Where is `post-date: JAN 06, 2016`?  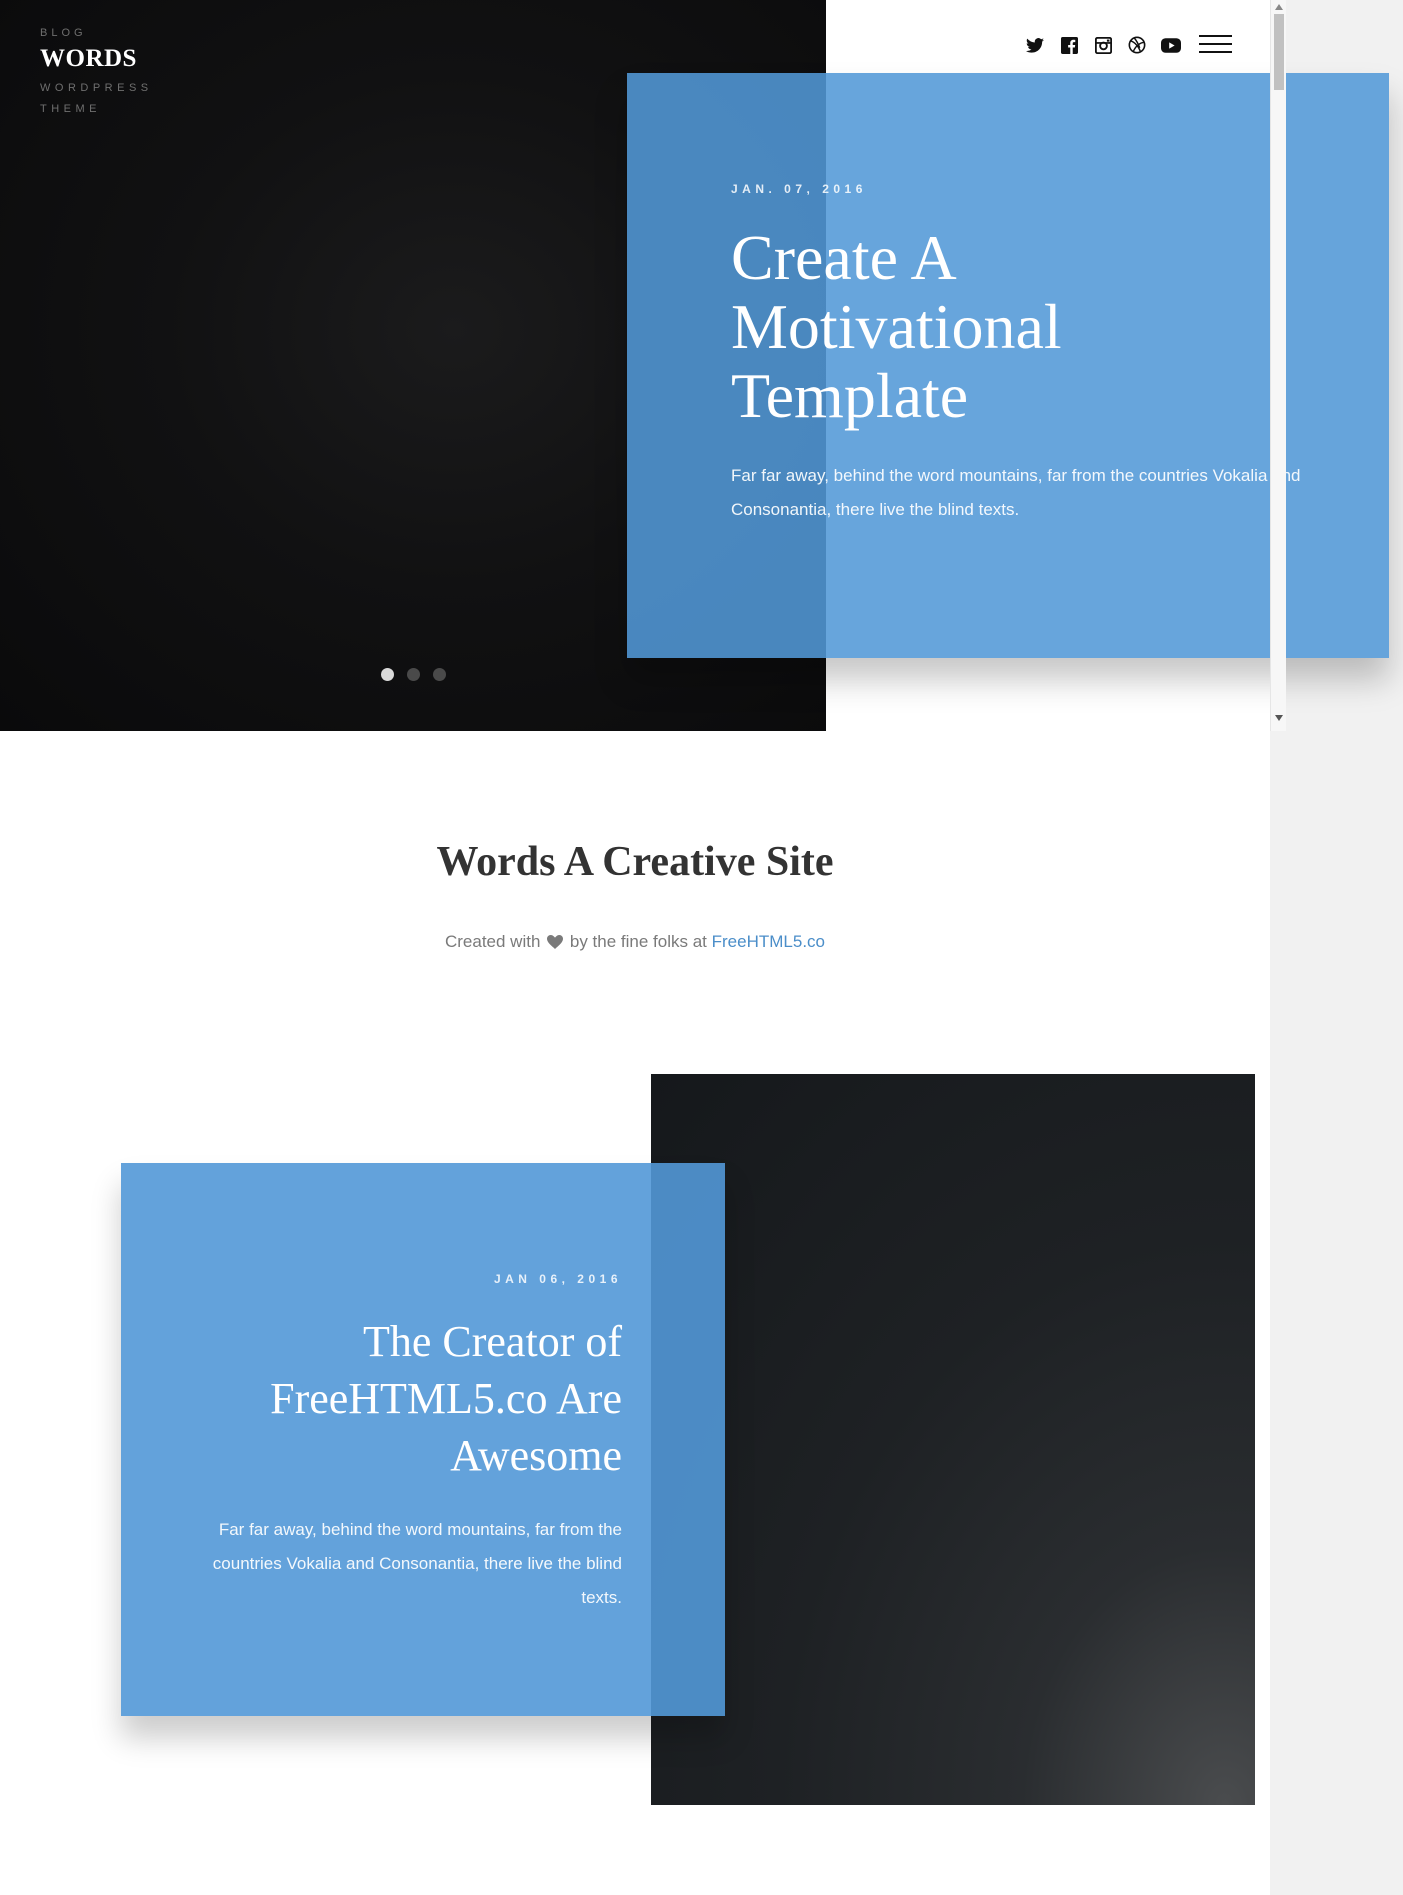 post-date: JAN 06, 2016 is located at coordinates (557, 1279).